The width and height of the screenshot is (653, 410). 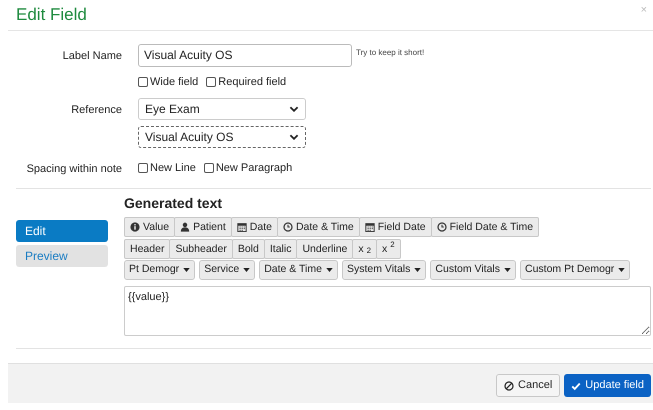 What do you see at coordinates (390, 52) in the screenshot?
I see `hint-text: Try to keep it short!` at bounding box center [390, 52].